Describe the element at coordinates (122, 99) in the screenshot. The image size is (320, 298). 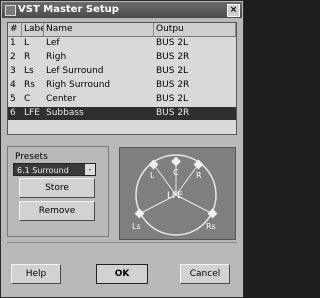
I see `table-row: 5 C Center BUS 2L` at that location.